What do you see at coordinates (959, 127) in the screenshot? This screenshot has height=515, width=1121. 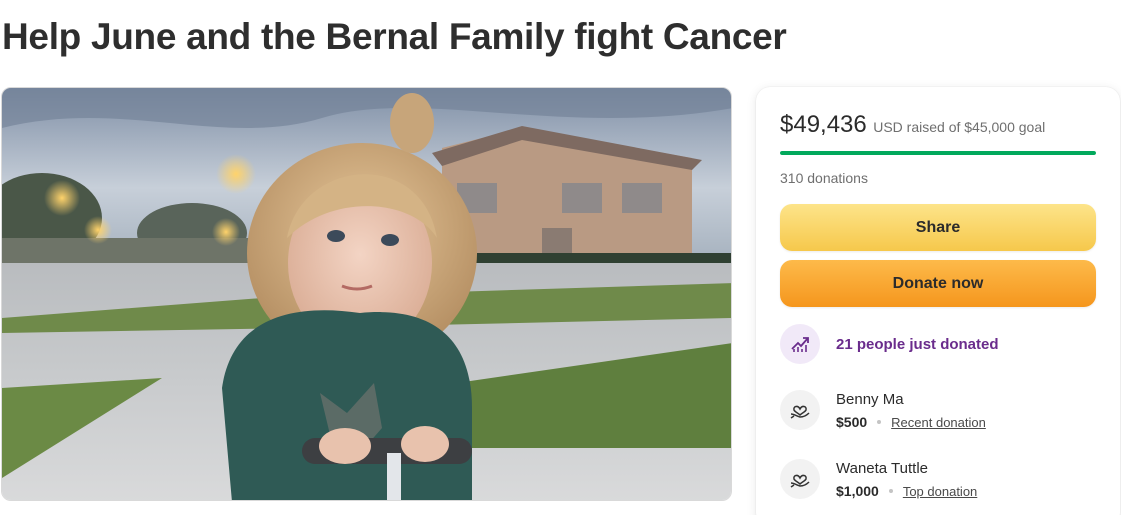 I see `goal-text: USD raised of $45,000 goal` at bounding box center [959, 127].